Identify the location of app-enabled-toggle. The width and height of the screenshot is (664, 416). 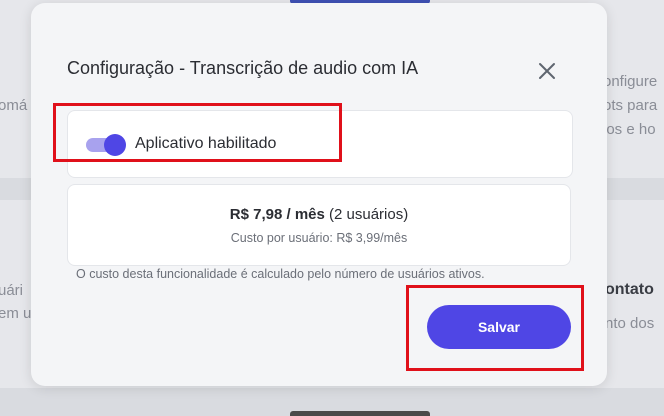
(106, 145).